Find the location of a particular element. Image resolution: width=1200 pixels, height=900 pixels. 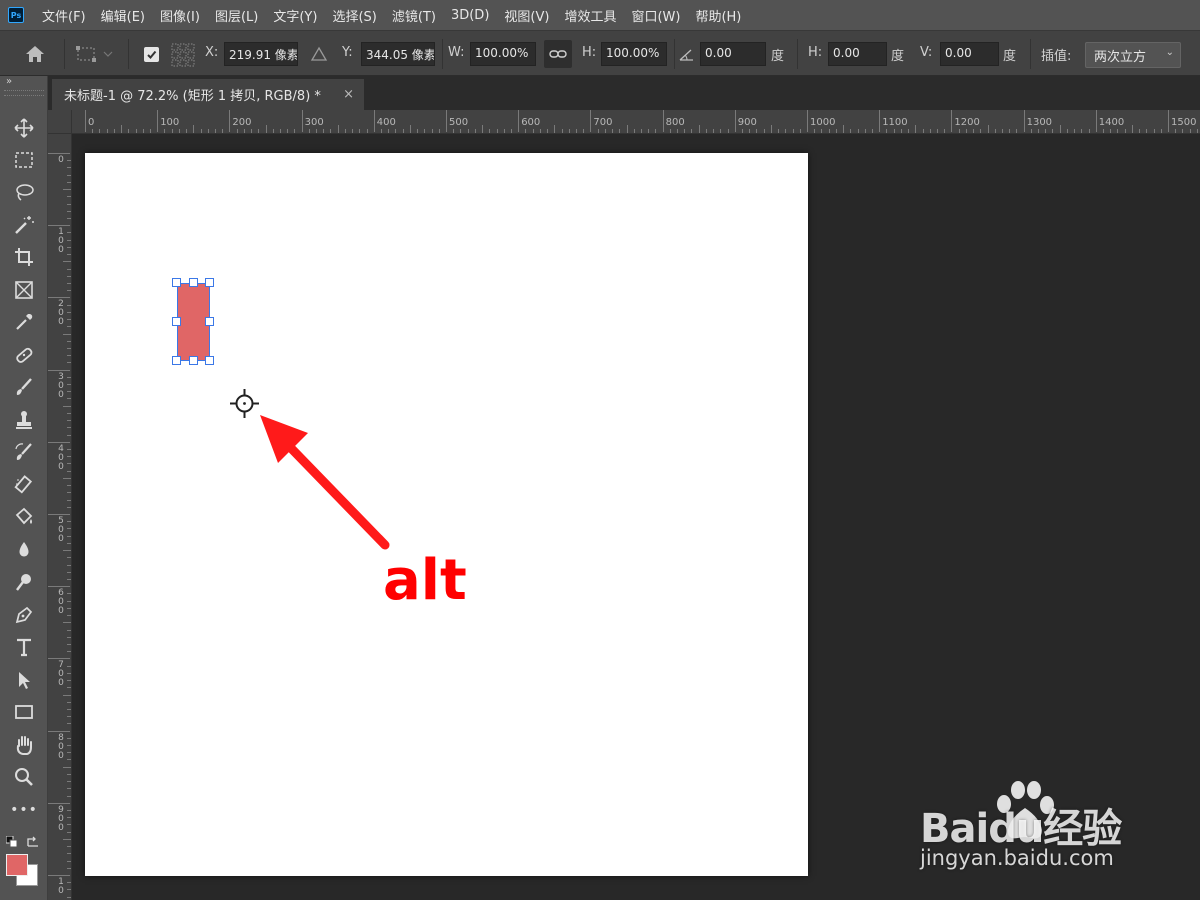

healing-brush-icon is located at coordinates (24, 355).